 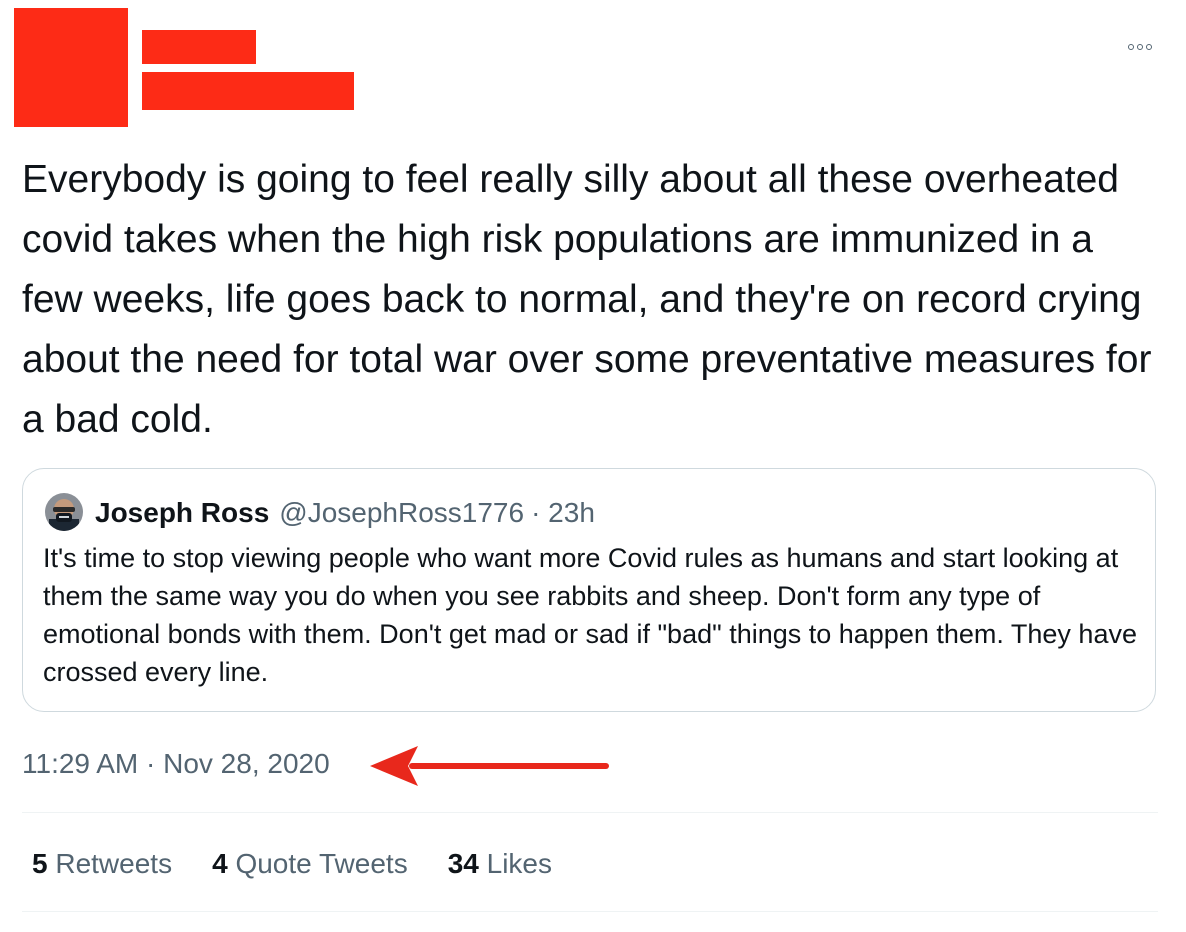 What do you see at coordinates (224, 863) in the screenshot?
I see `quote-tweets-count: 4` at bounding box center [224, 863].